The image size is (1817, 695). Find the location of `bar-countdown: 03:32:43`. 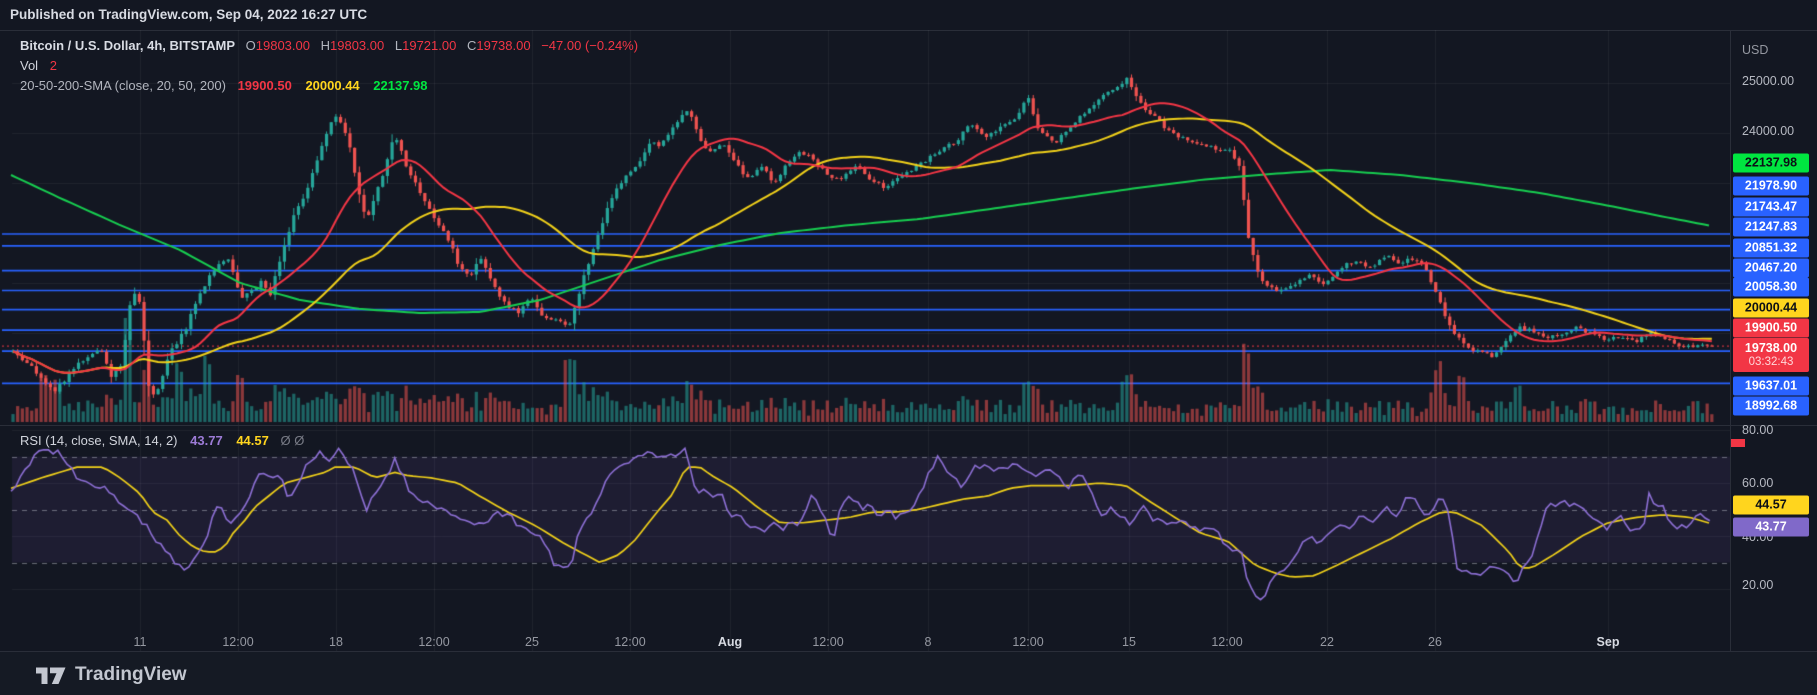

bar-countdown: 03:32:43 is located at coordinates (1771, 362).